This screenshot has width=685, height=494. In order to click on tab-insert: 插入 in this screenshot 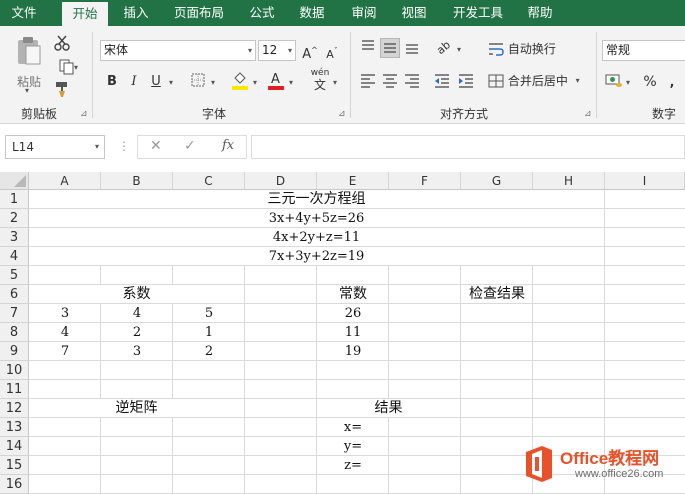, I will do `click(136, 13)`.